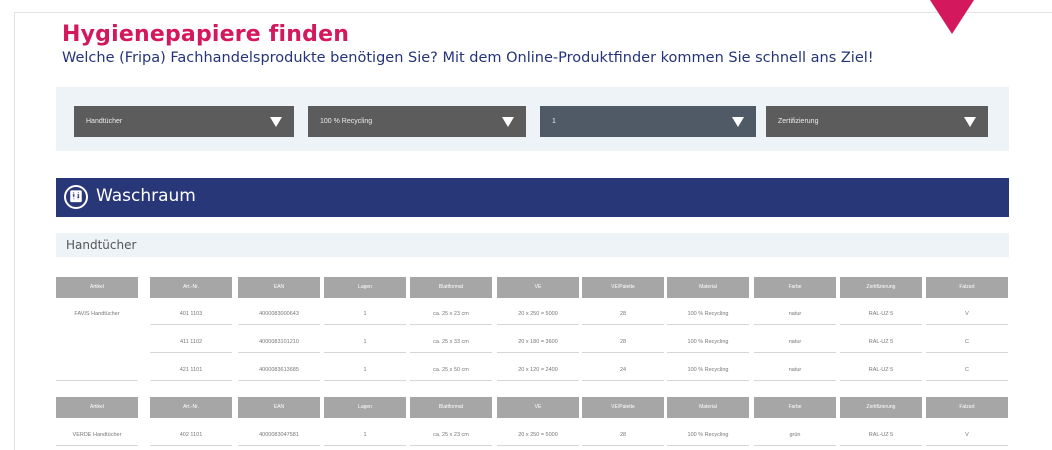 This screenshot has height=450, width=1052. I want to click on table-cell: grün, so click(795, 435).